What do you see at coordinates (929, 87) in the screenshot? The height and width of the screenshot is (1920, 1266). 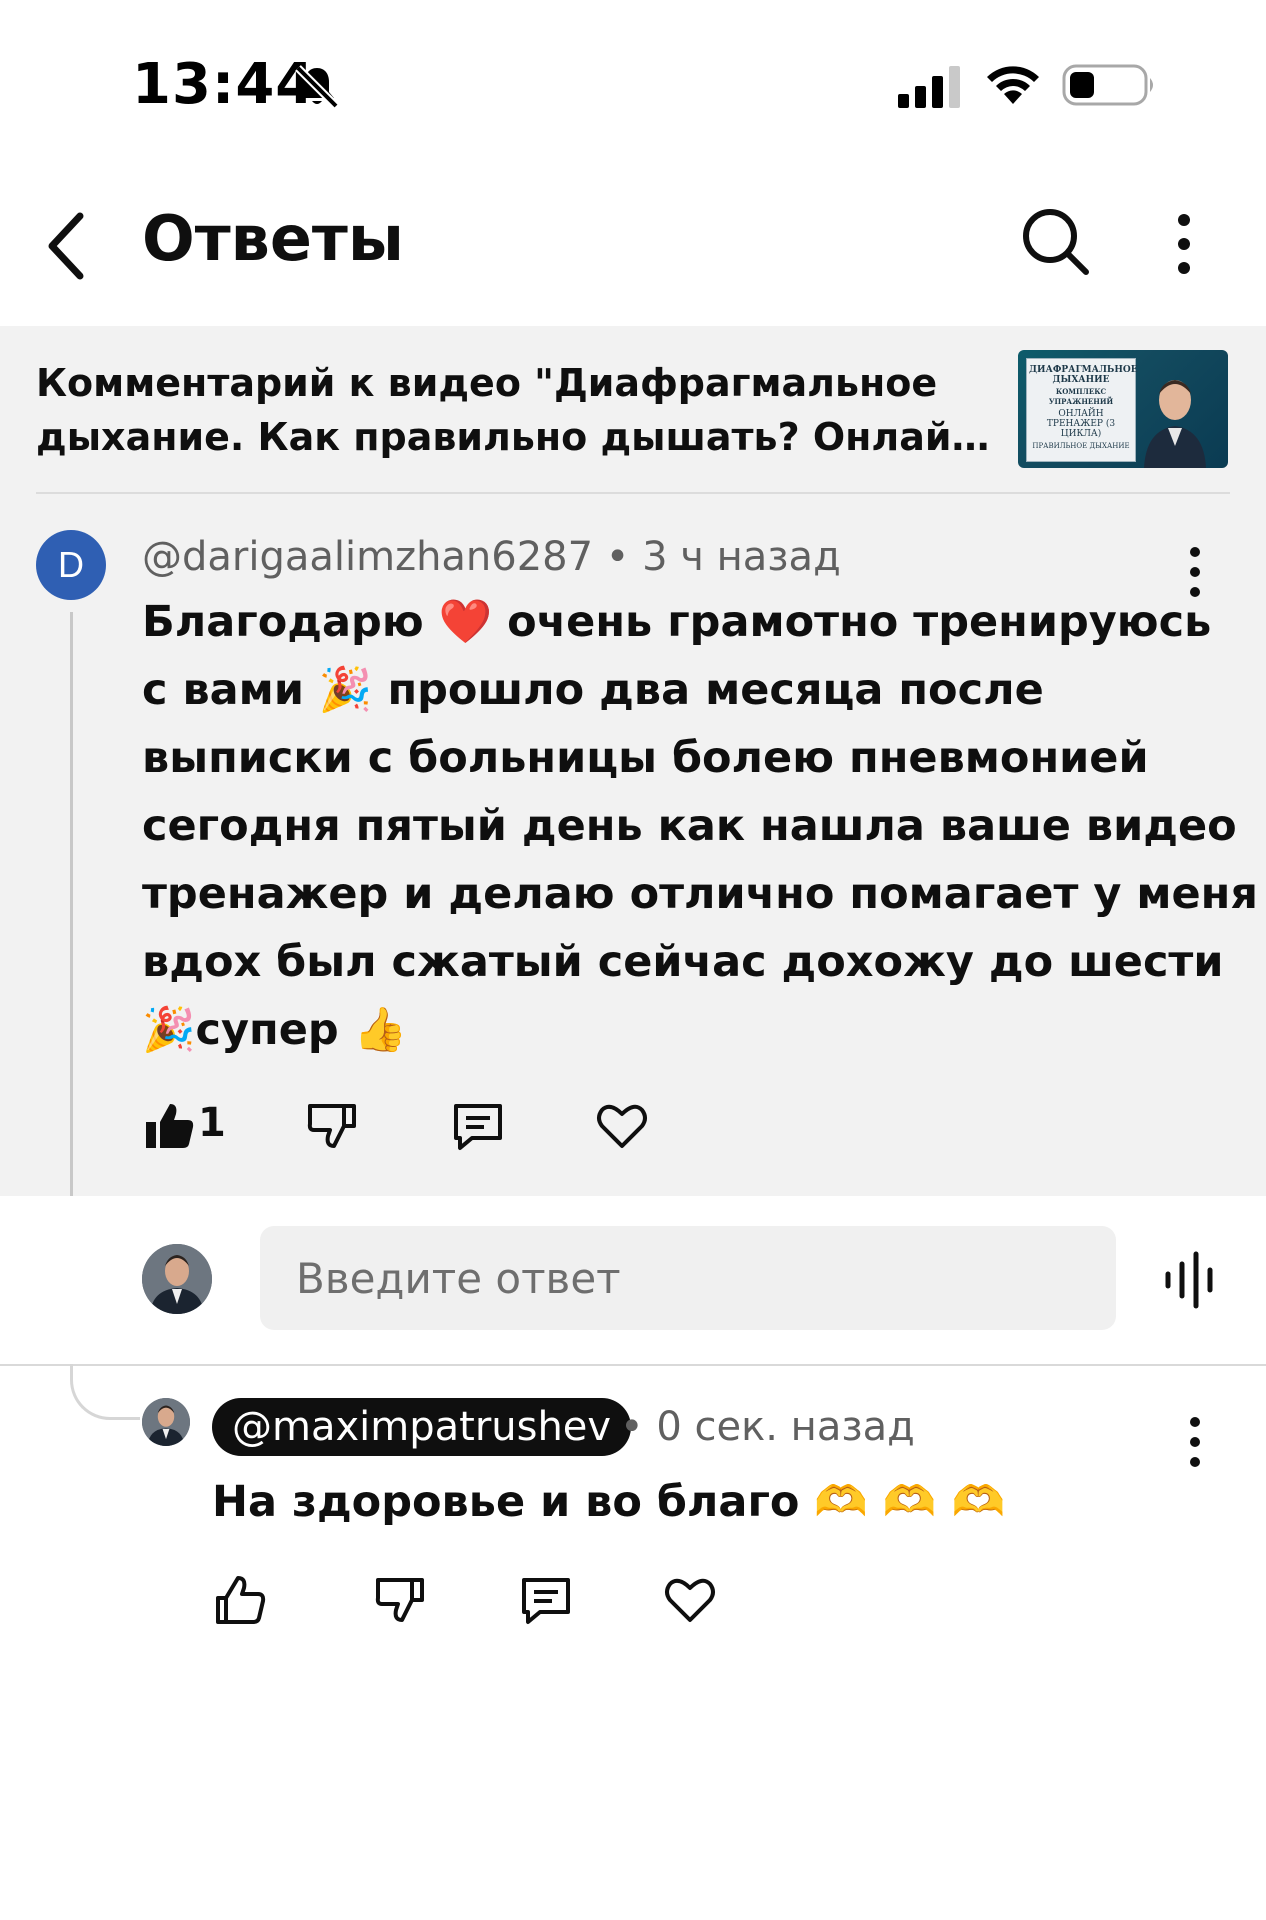 I see `cellular-signal-icon` at bounding box center [929, 87].